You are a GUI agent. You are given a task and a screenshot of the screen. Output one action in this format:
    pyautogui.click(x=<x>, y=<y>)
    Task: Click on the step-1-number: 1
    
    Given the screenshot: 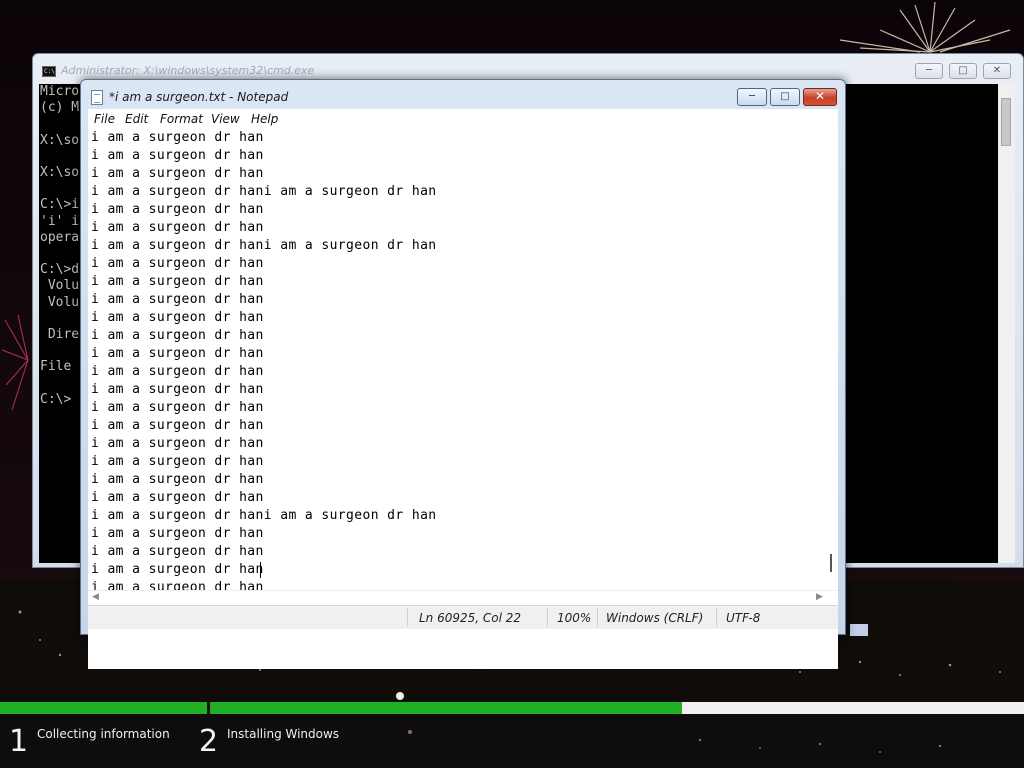 What is the action you would take?
    pyautogui.click(x=19, y=741)
    